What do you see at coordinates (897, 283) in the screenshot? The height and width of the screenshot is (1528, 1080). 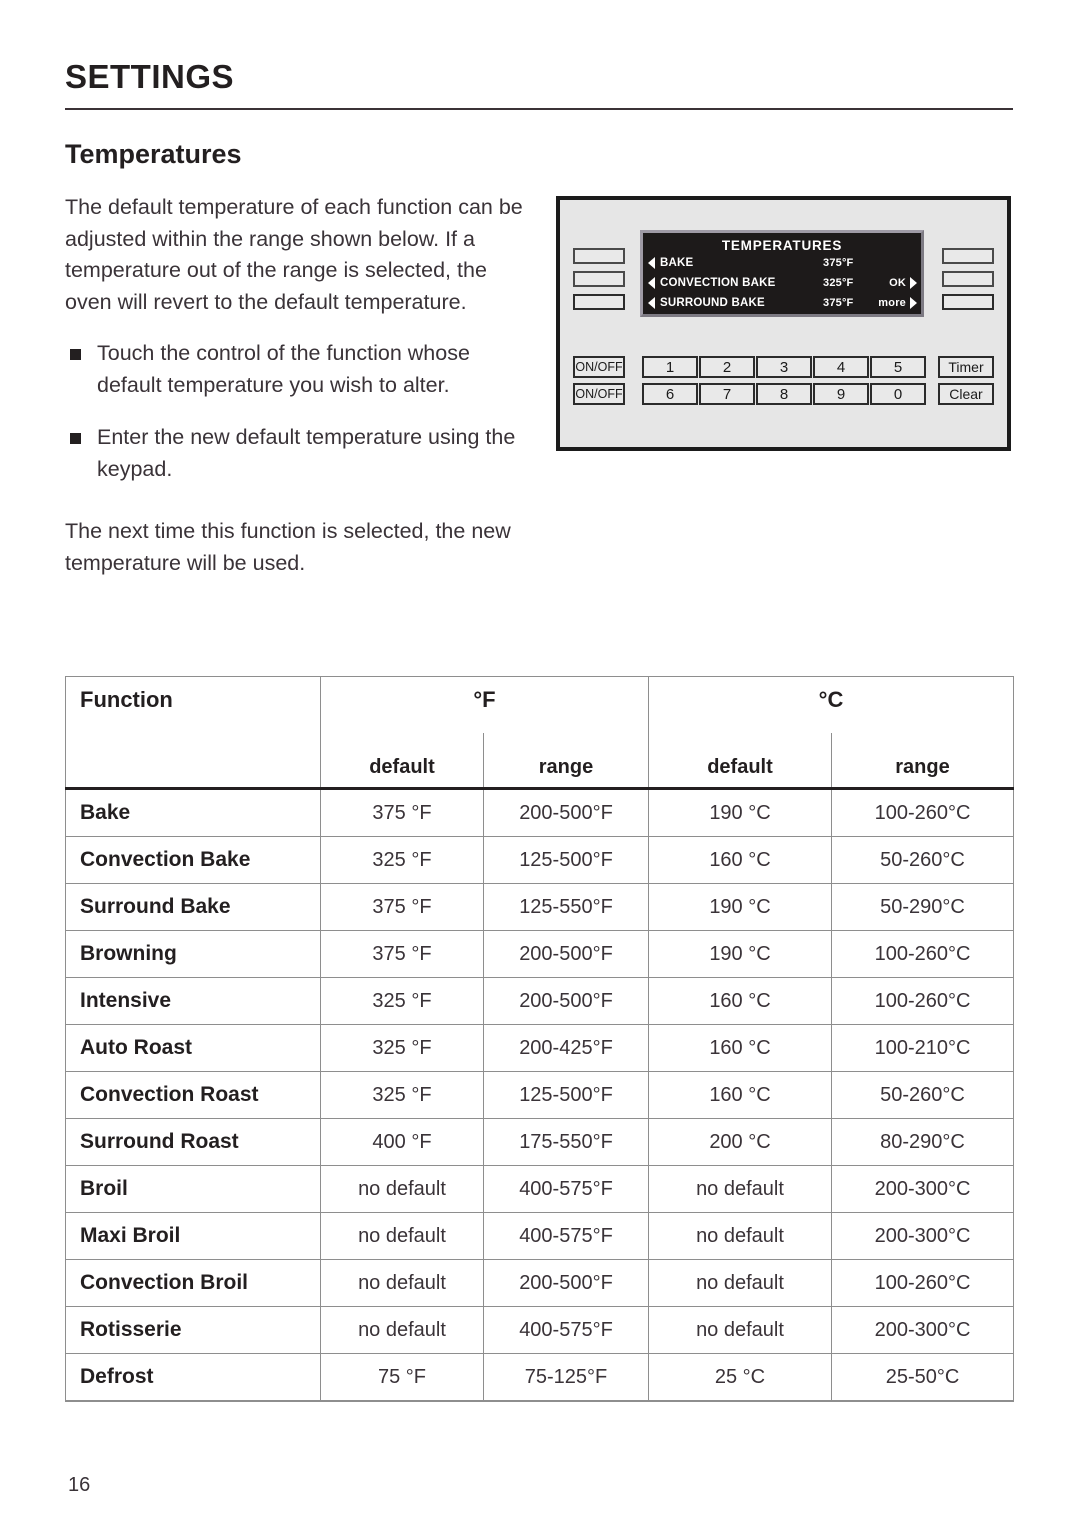 I see `lcd-ok-label: OK` at bounding box center [897, 283].